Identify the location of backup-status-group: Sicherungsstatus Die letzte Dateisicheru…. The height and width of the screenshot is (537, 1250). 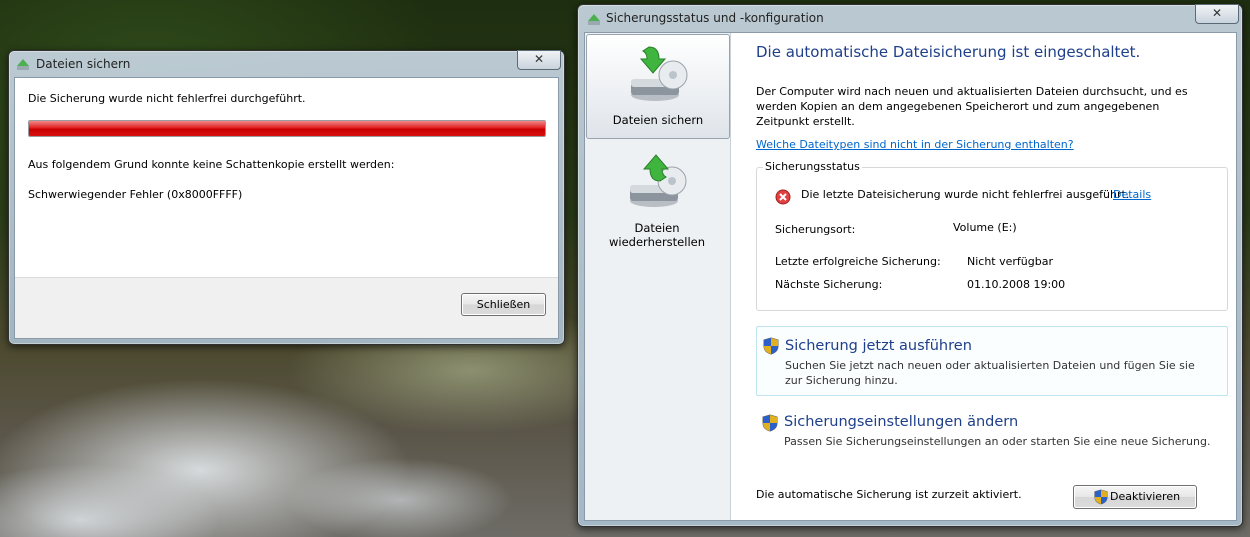
(992, 235).